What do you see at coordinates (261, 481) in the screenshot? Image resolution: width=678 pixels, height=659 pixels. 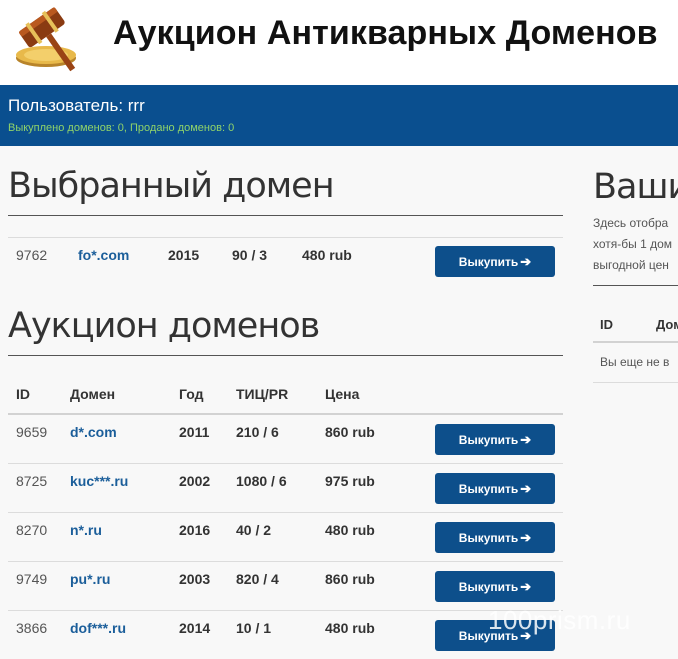 I see `domain-tic: 1080 / 6` at bounding box center [261, 481].